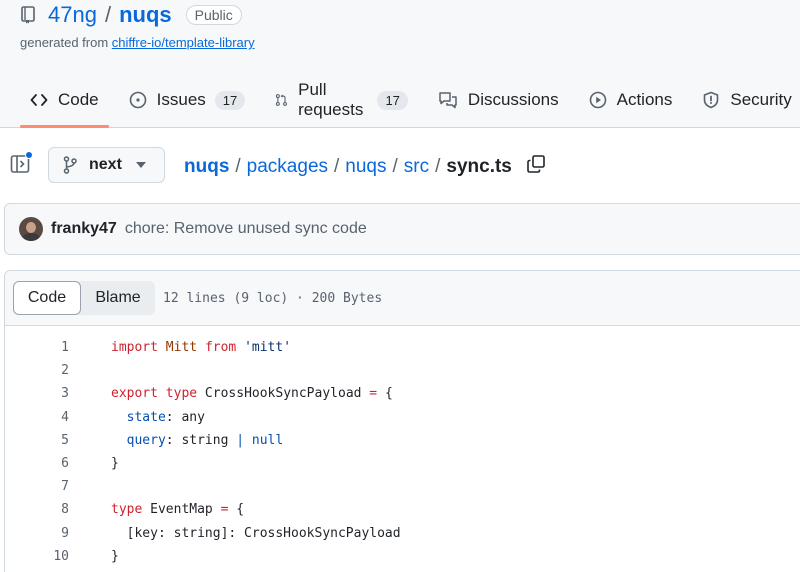 This screenshot has width=800, height=572. What do you see at coordinates (206, 167) in the screenshot?
I see `breadcrumb-repo-link: nuqs` at bounding box center [206, 167].